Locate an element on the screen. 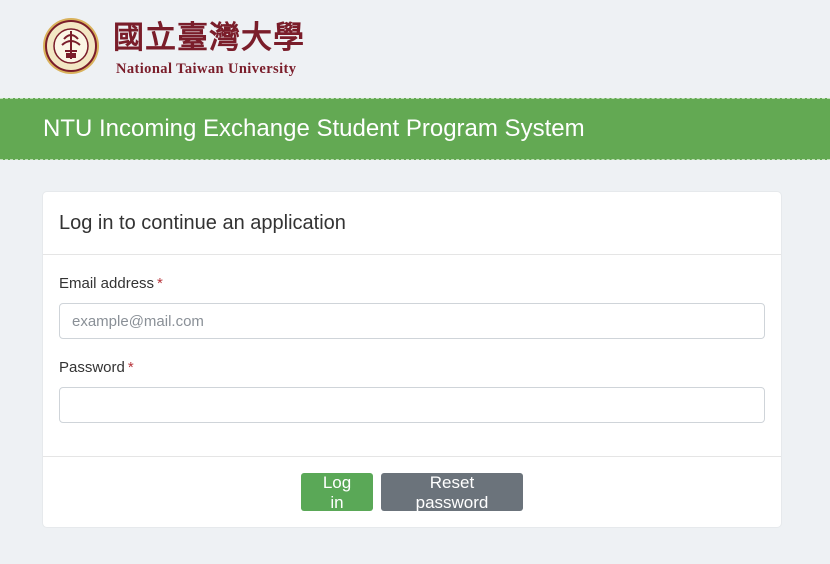 This screenshot has height=564, width=830. email-input is located at coordinates (412, 321).